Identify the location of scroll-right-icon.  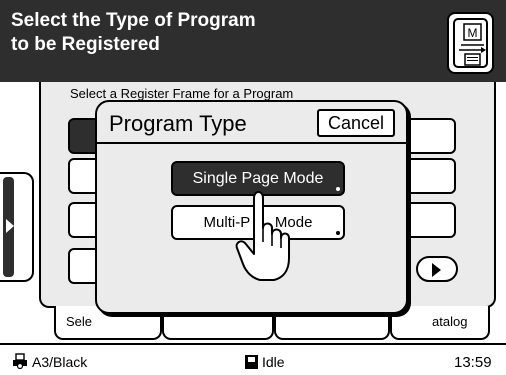
(436, 270).